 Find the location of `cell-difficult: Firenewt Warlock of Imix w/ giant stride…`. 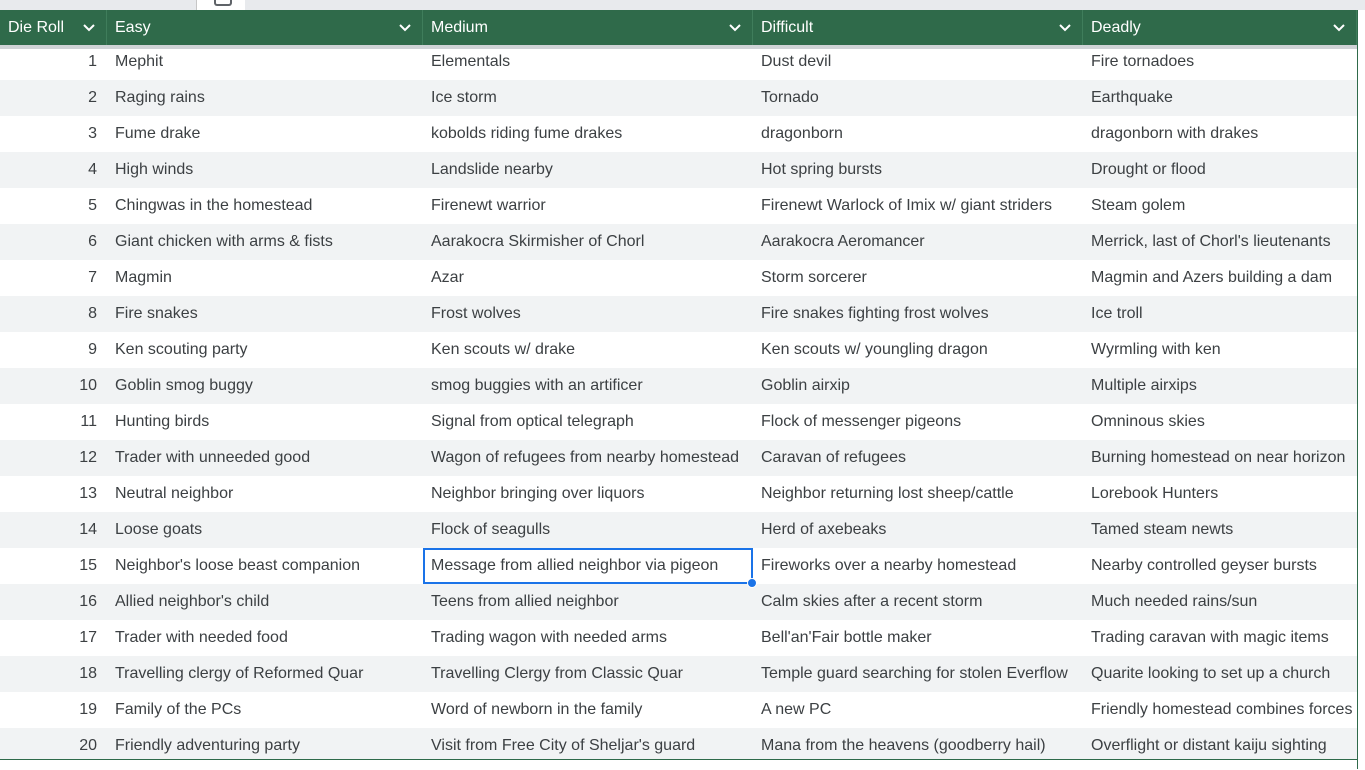

cell-difficult: Firenewt Warlock of Imix w/ giant stride… is located at coordinates (918, 206).